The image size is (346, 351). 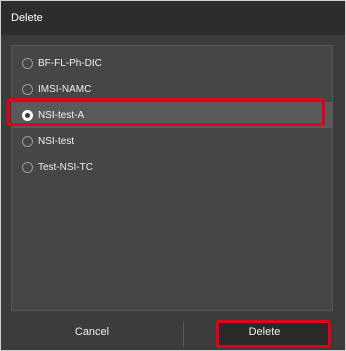 I want to click on list-item-label: NSI-test, so click(x=56, y=141).